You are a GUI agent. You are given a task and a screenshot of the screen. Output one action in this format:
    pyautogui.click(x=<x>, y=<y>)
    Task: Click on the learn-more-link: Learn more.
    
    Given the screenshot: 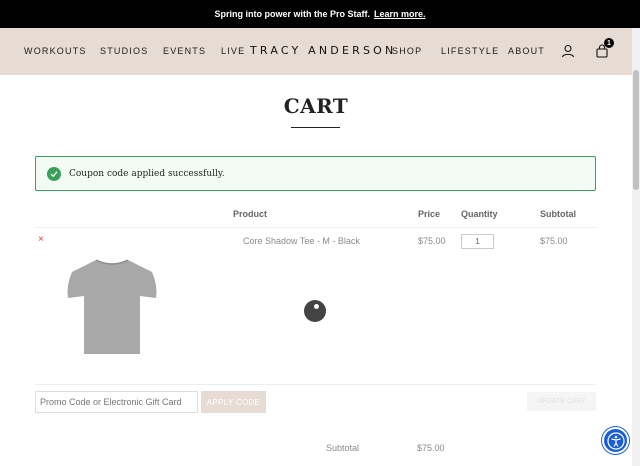 What is the action you would take?
    pyautogui.click(x=400, y=14)
    